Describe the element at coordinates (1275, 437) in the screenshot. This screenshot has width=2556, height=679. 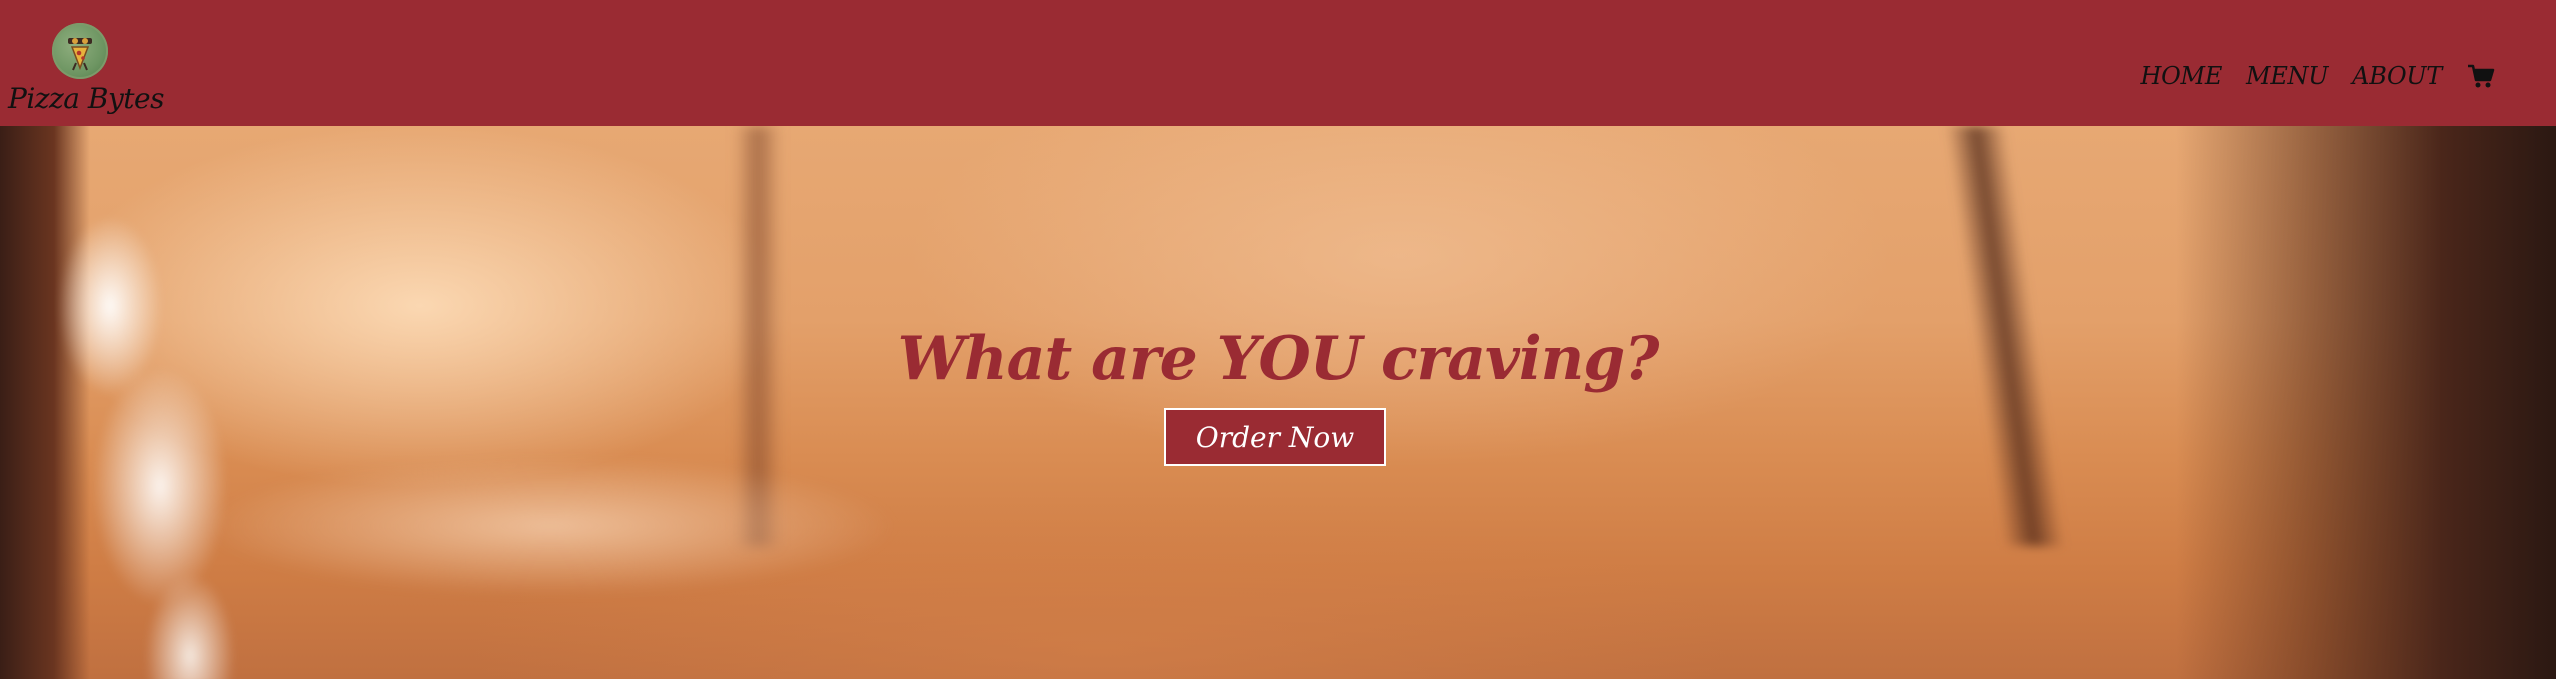
I see `order-now-button: Order Now` at that location.